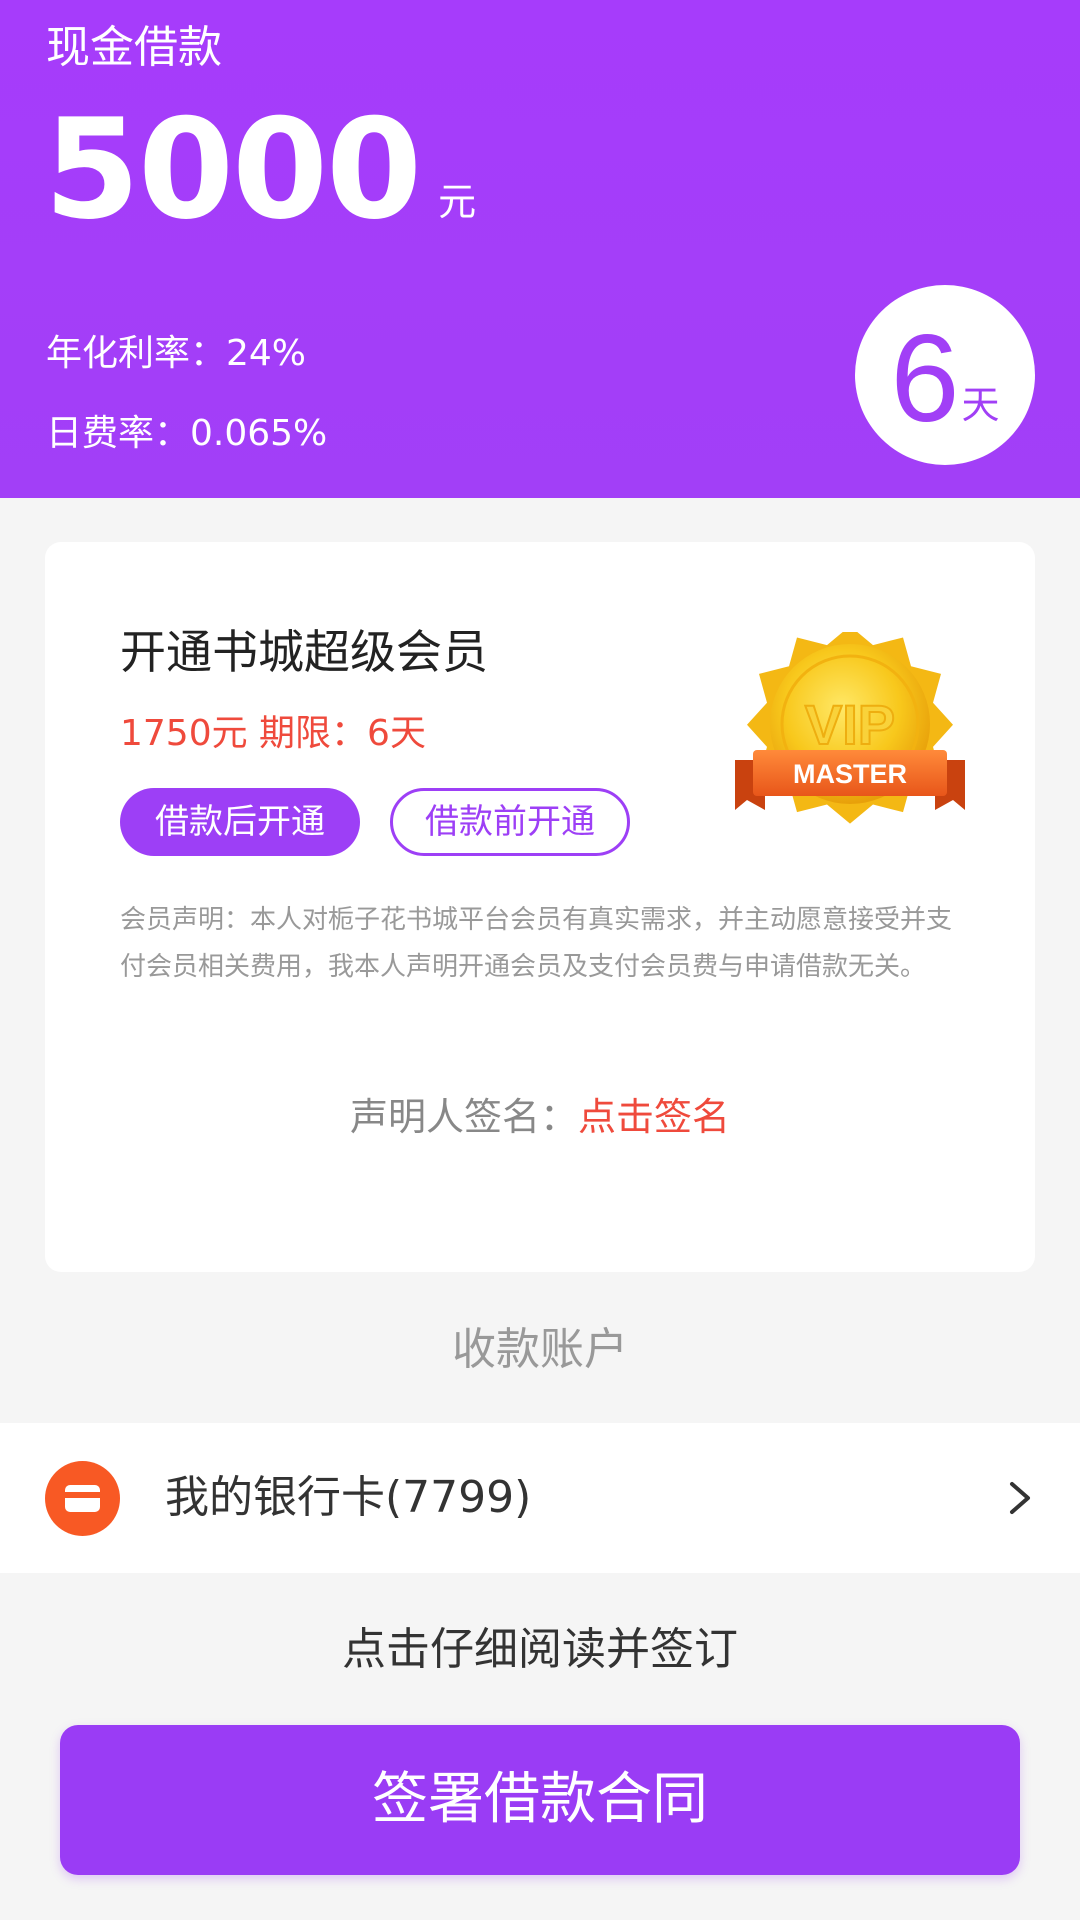 The image size is (1080, 1920). What do you see at coordinates (304, 652) in the screenshot?
I see `membership-title: 开通书城超级会员` at bounding box center [304, 652].